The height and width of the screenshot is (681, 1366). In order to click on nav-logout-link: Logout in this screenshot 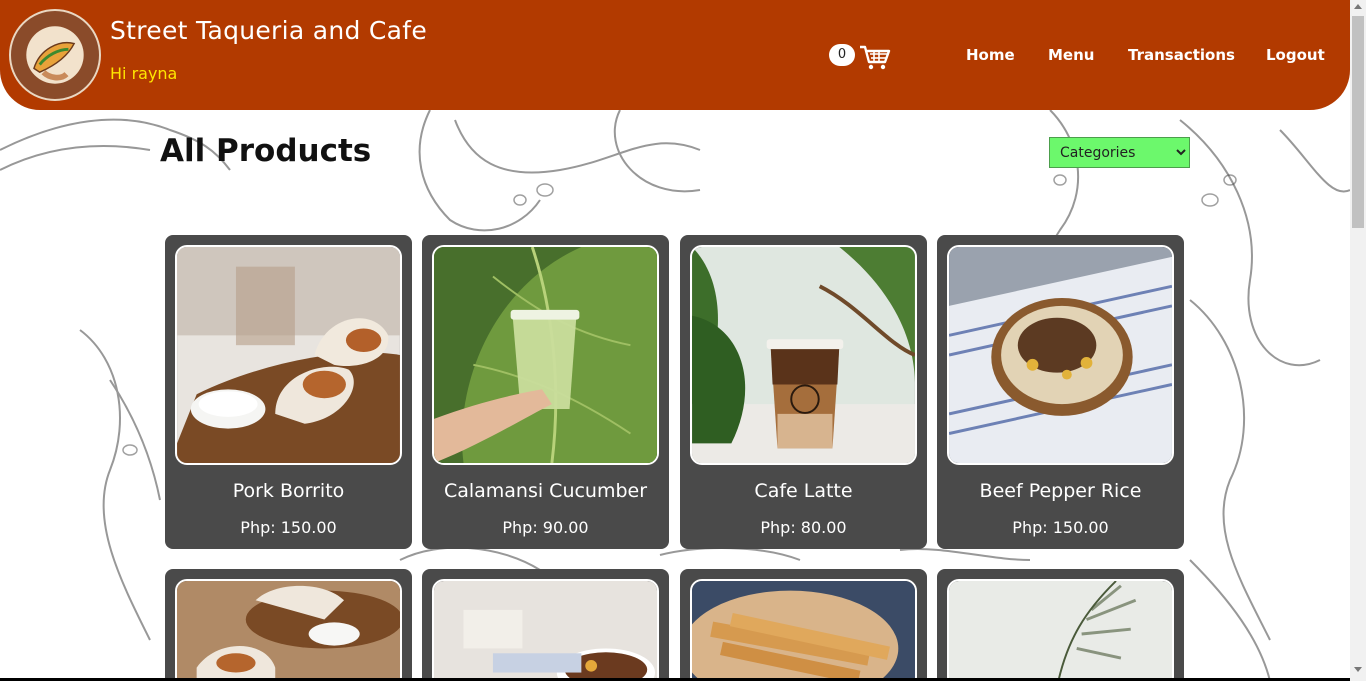, I will do `click(1295, 55)`.